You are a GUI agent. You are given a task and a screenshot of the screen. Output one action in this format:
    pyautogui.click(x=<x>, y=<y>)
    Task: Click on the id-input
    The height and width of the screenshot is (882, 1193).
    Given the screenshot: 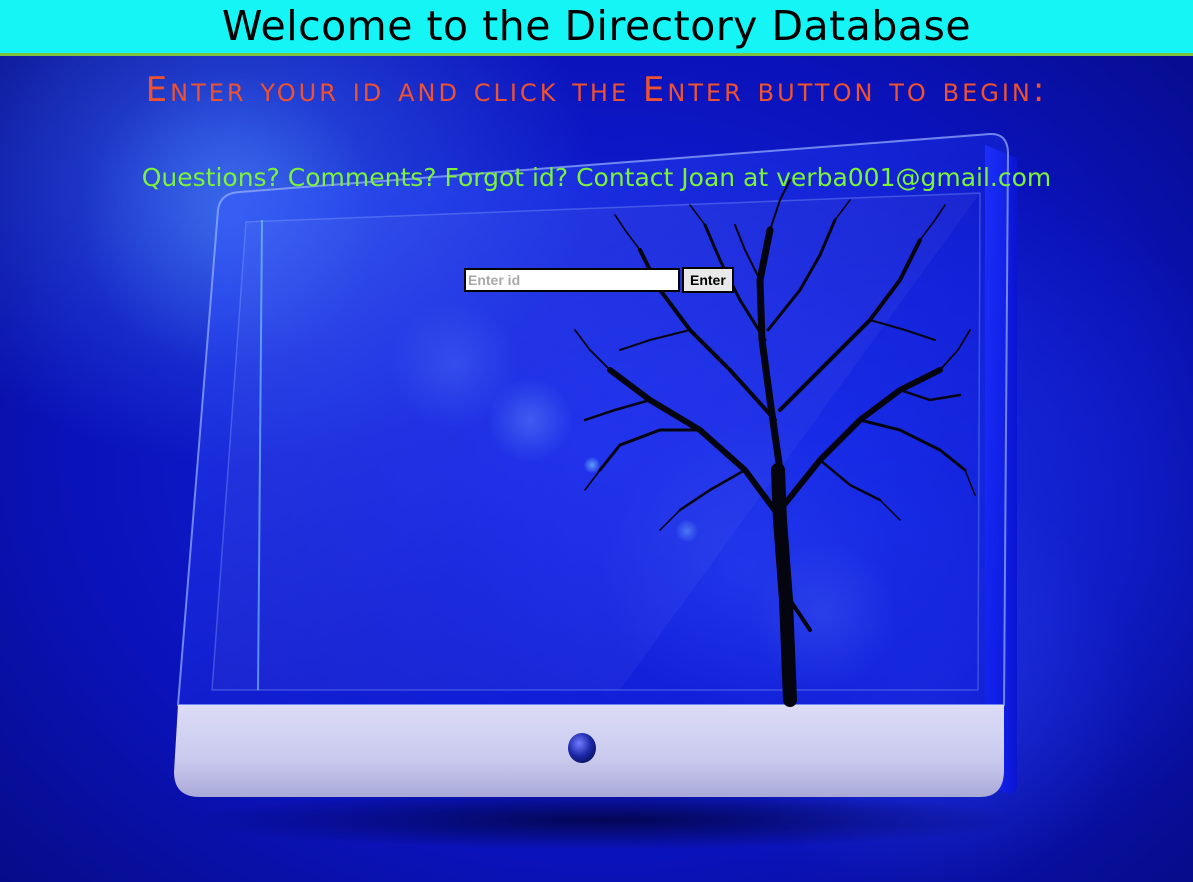 What is the action you would take?
    pyautogui.click(x=572, y=280)
    